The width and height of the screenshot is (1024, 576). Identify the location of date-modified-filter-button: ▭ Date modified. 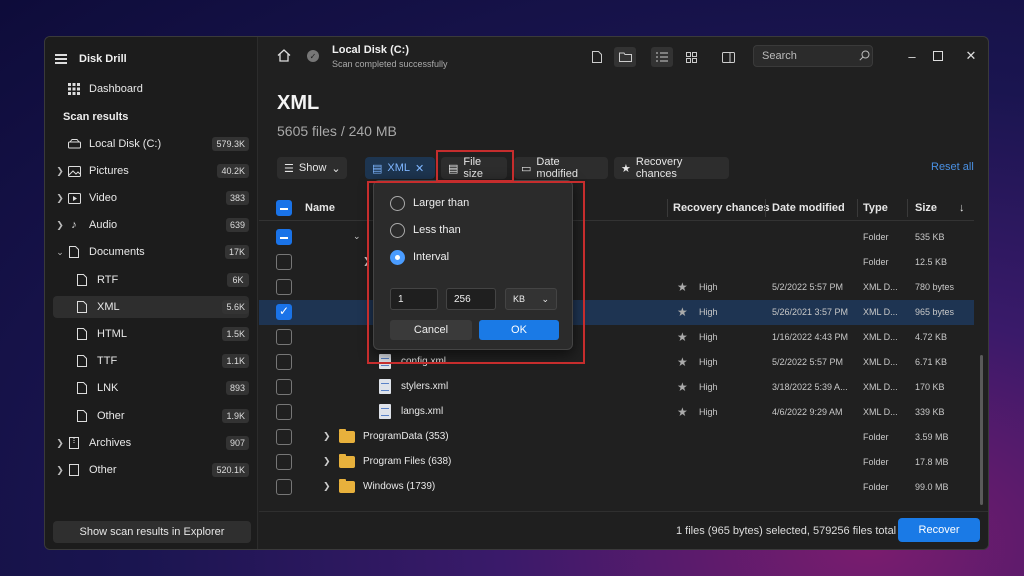
(561, 168).